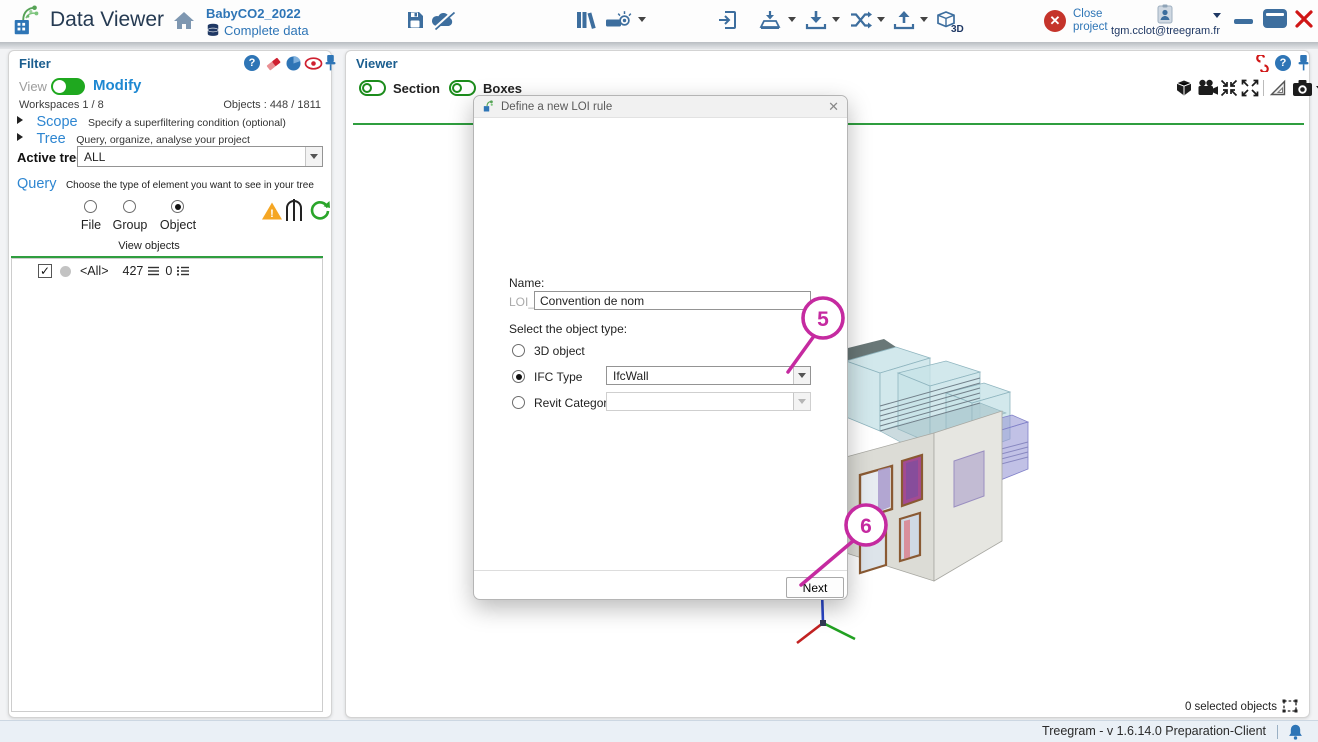 The image size is (1318, 742). Describe the element at coordinates (252, 63) in the screenshot. I see `help-icon: ?` at that location.